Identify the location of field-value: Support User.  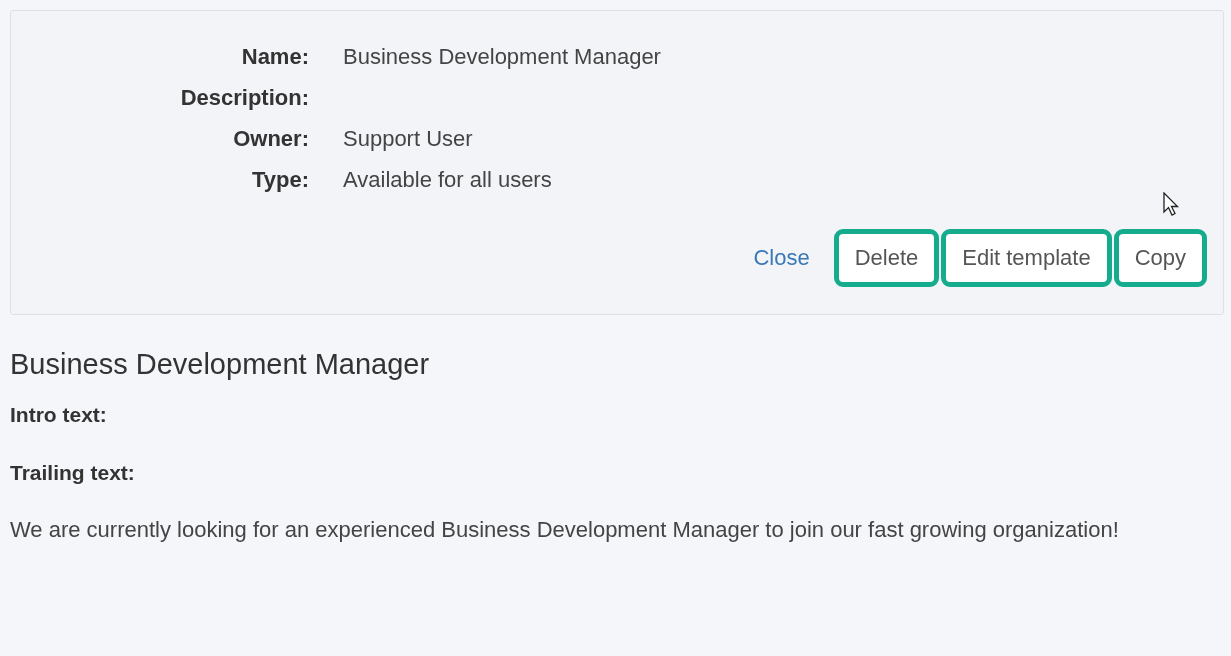
(408, 138).